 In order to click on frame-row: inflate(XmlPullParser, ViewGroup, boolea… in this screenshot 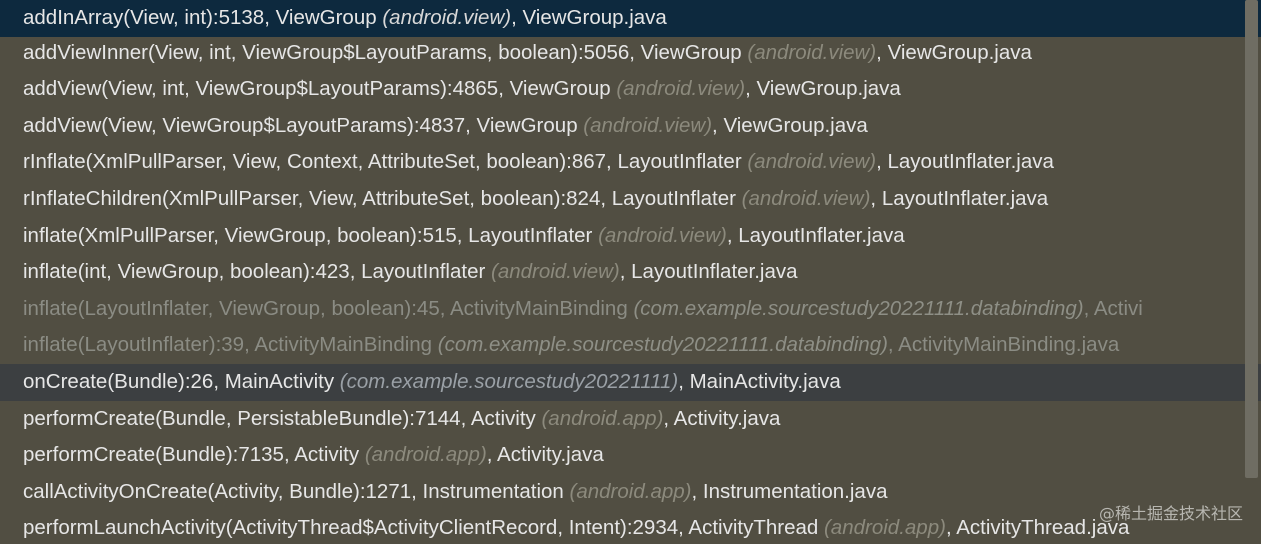, I will do `click(621, 236)`.